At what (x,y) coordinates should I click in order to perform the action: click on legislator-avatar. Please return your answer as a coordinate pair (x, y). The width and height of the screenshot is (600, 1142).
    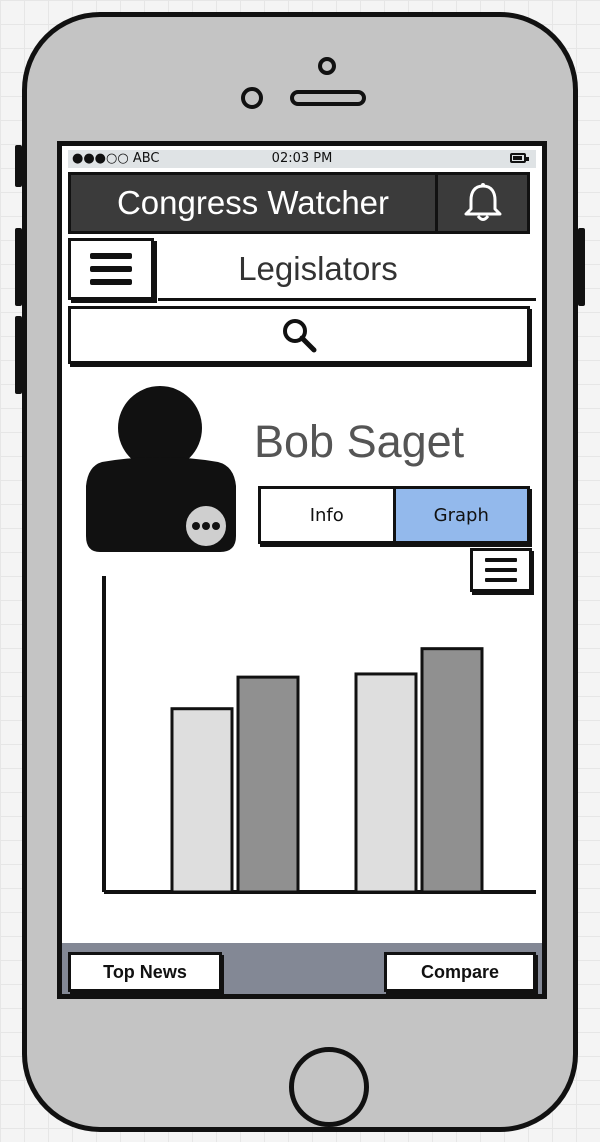
    Looking at the image, I should click on (161, 470).